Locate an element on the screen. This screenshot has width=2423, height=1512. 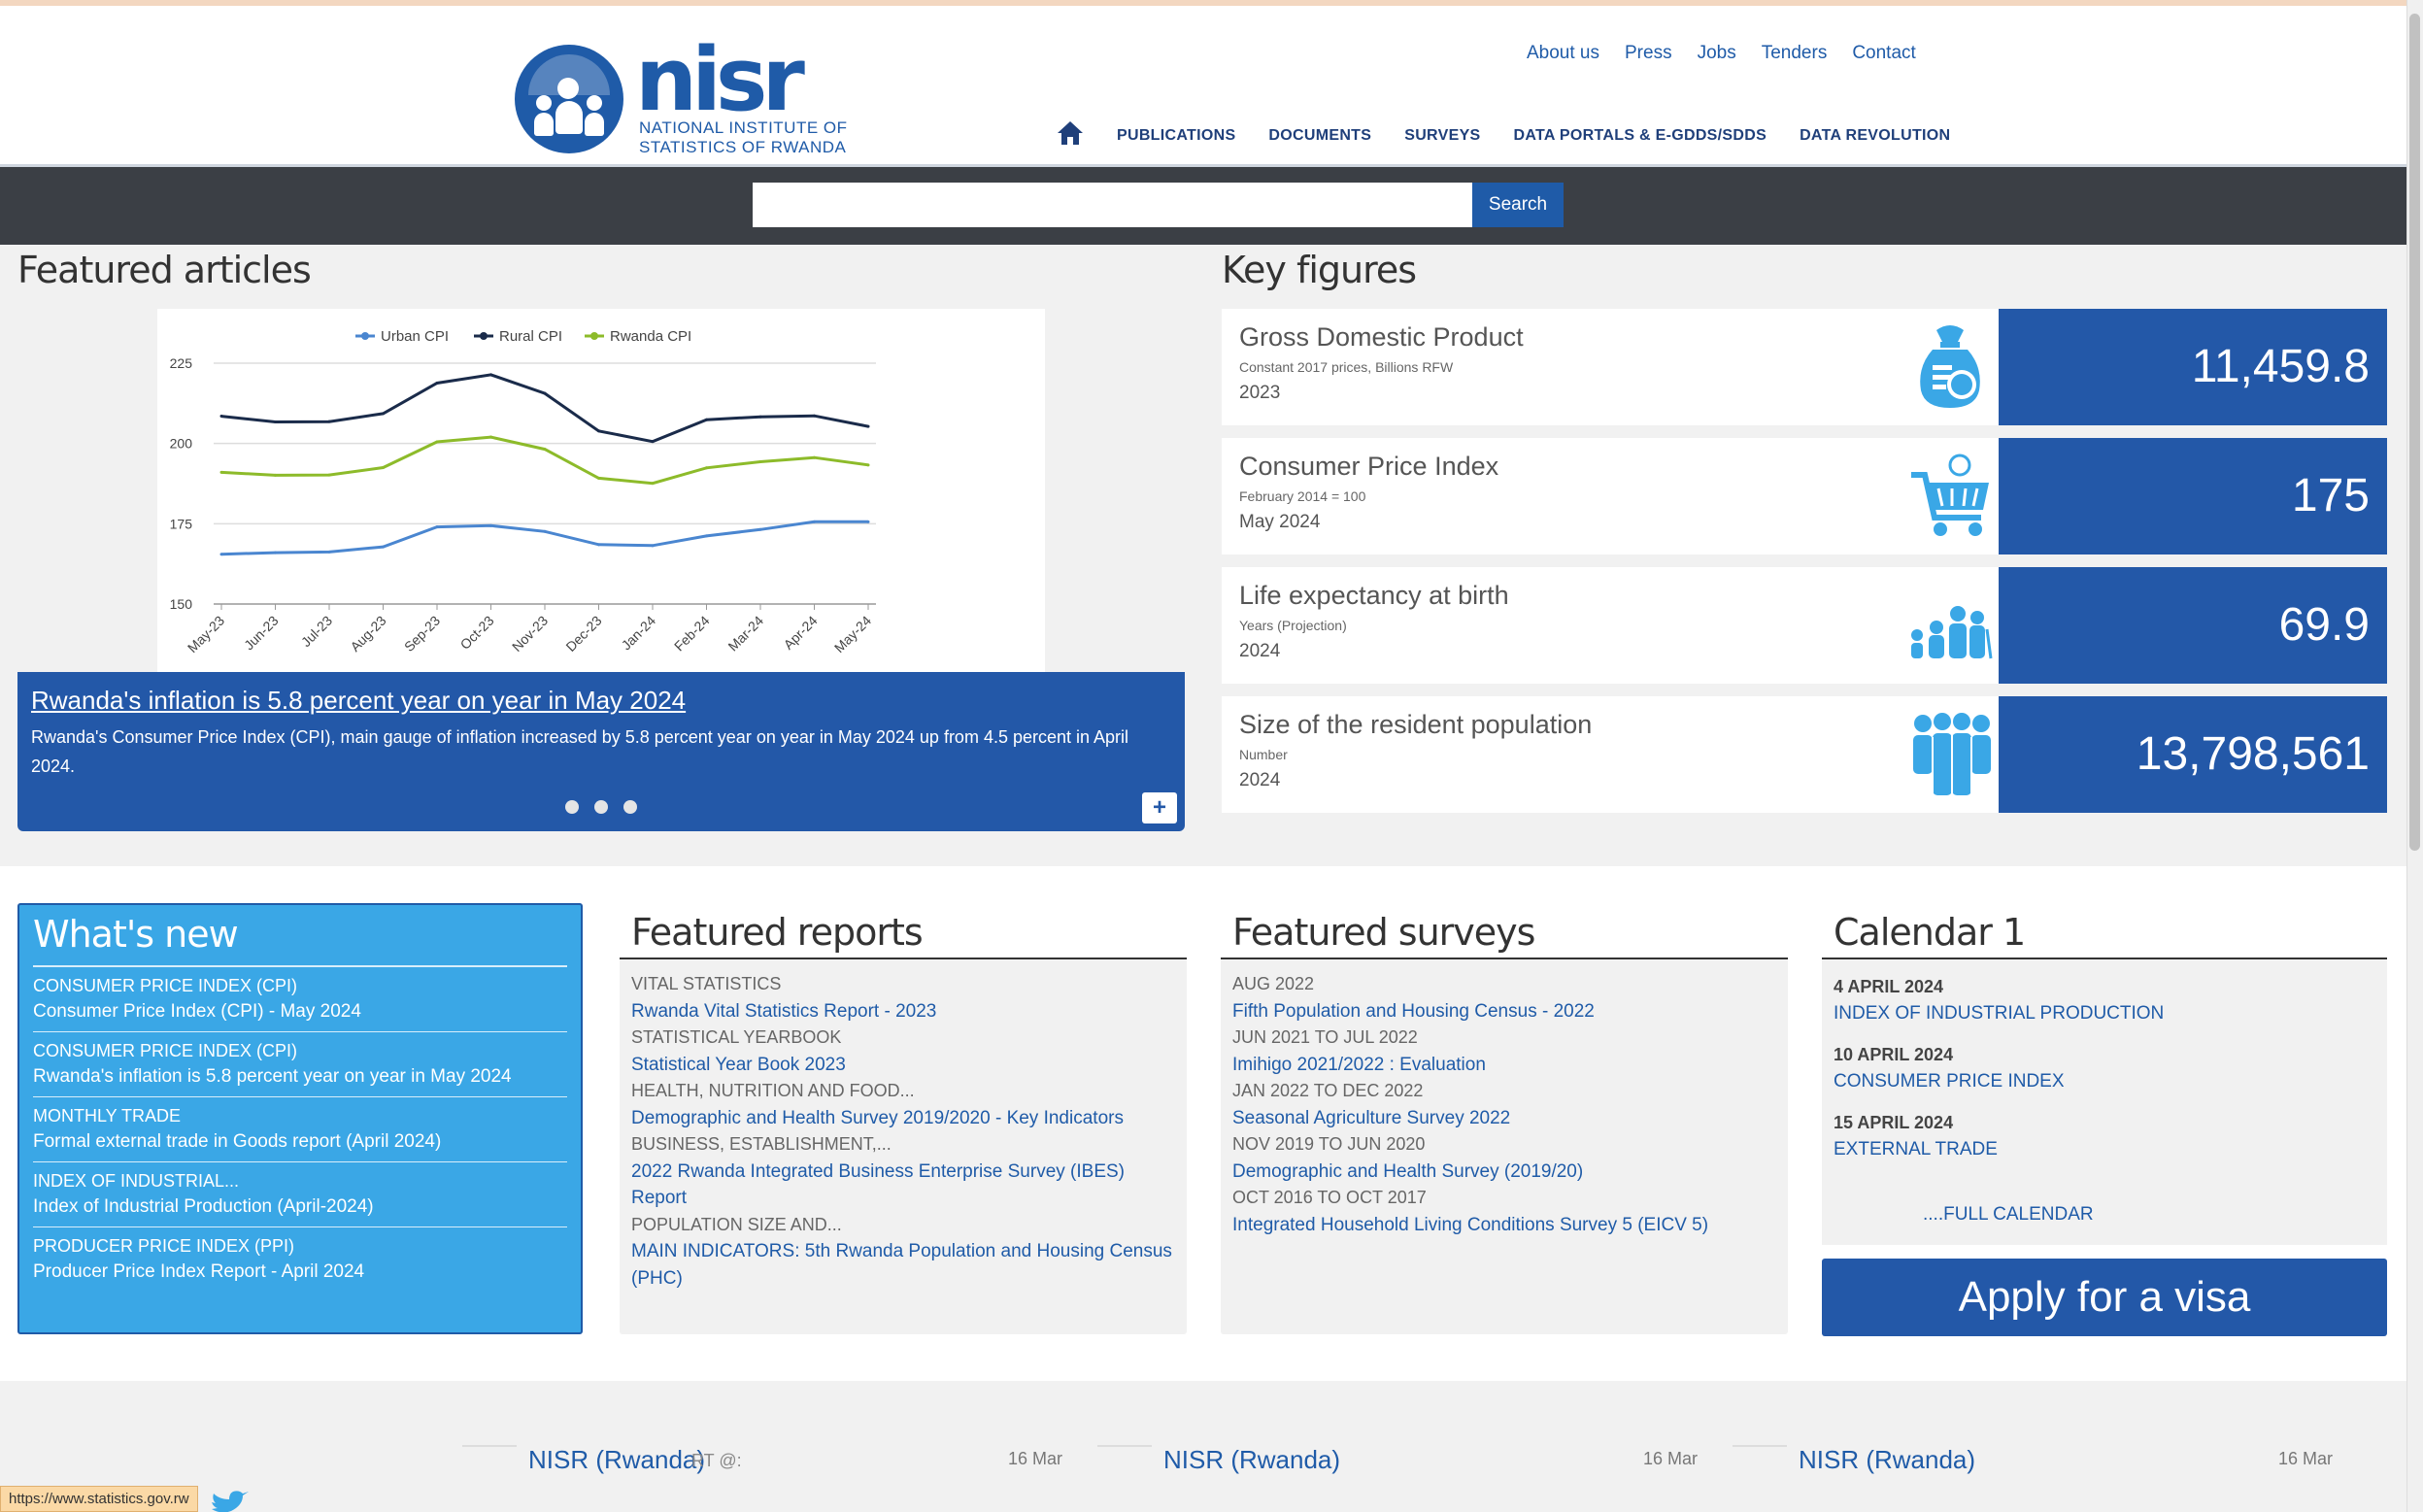
key-figure-name: Consumer Price Index is located at coordinates (1369, 466).